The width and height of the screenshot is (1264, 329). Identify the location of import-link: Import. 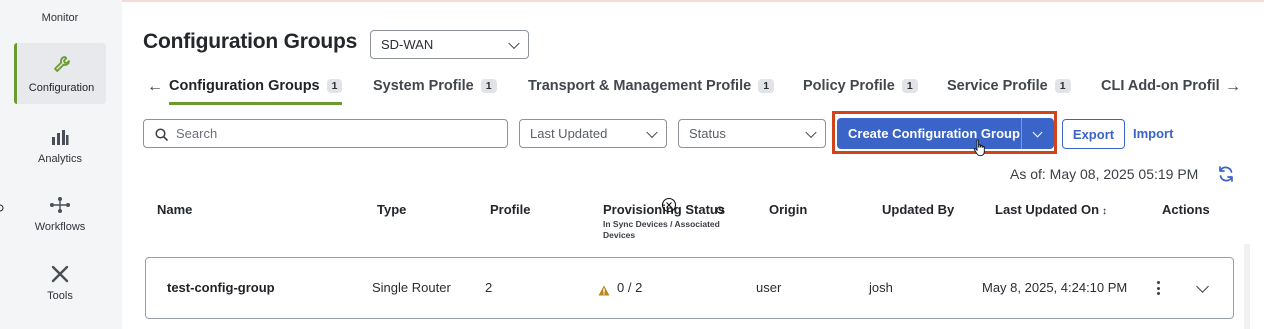
(1153, 133).